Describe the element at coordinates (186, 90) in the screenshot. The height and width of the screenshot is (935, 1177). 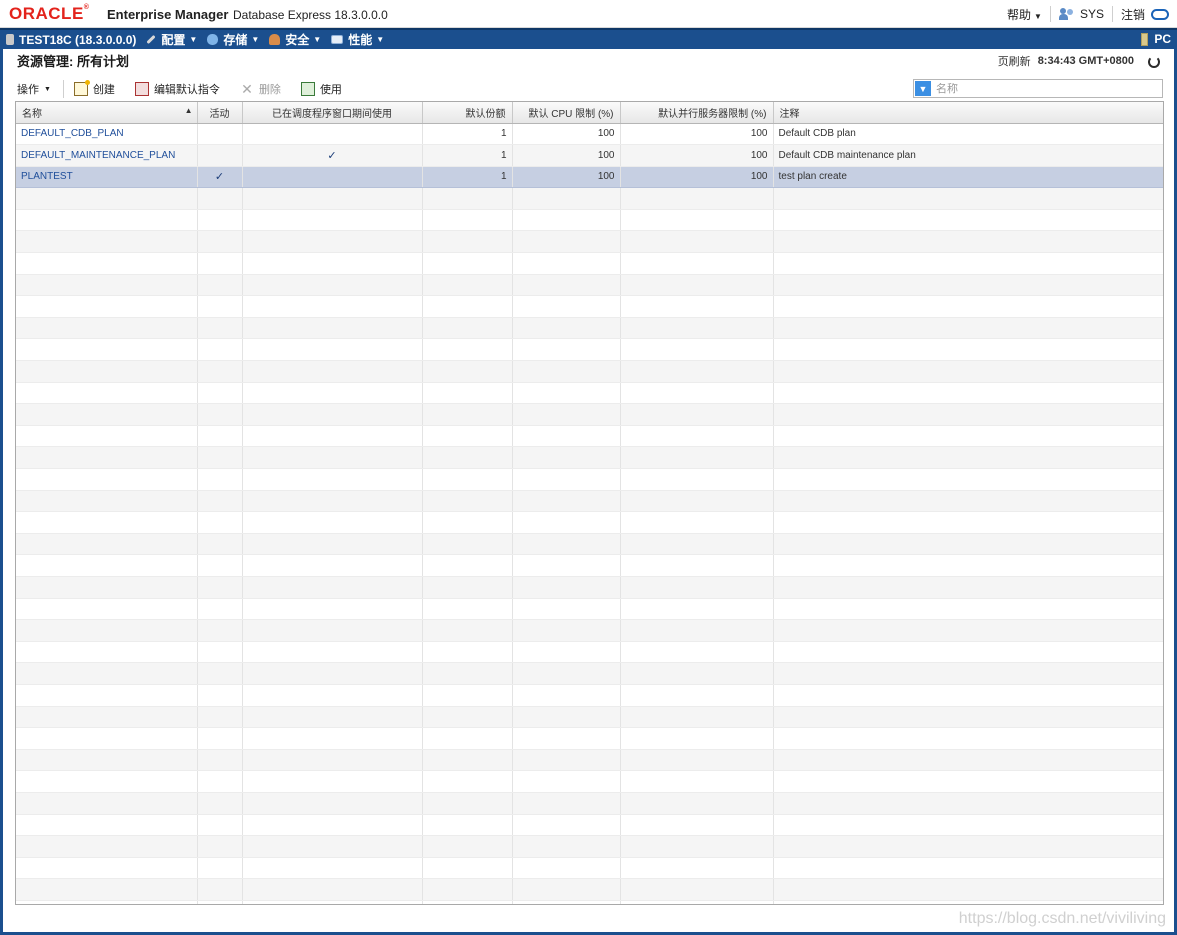
I see `edit-default-label: 编辑默认指令` at that location.